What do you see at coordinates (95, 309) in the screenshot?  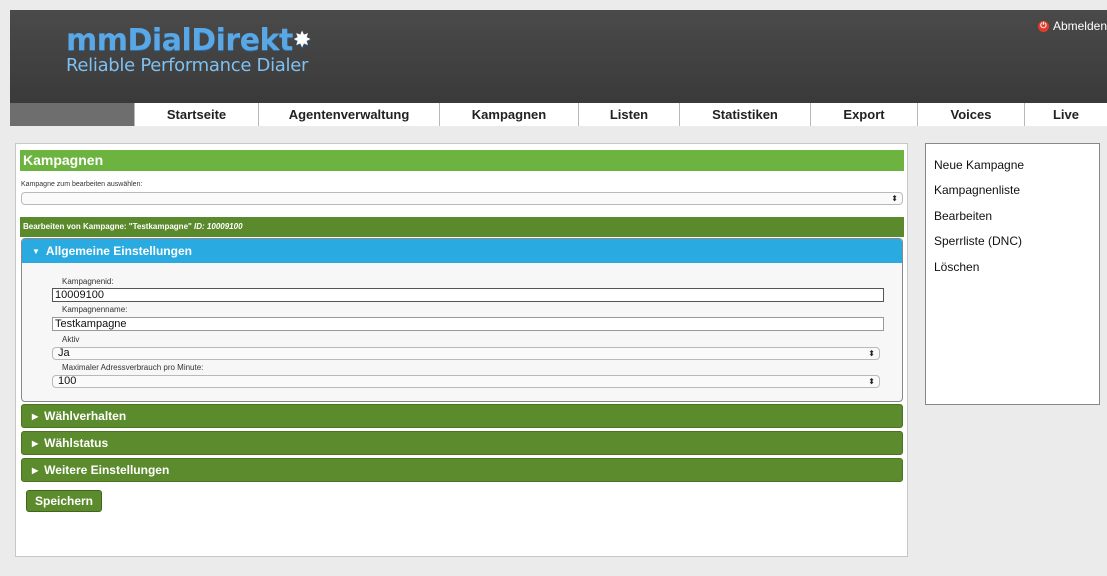 I see `campaign-name-label: Kampagnenname:` at bounding box center [95, 309].